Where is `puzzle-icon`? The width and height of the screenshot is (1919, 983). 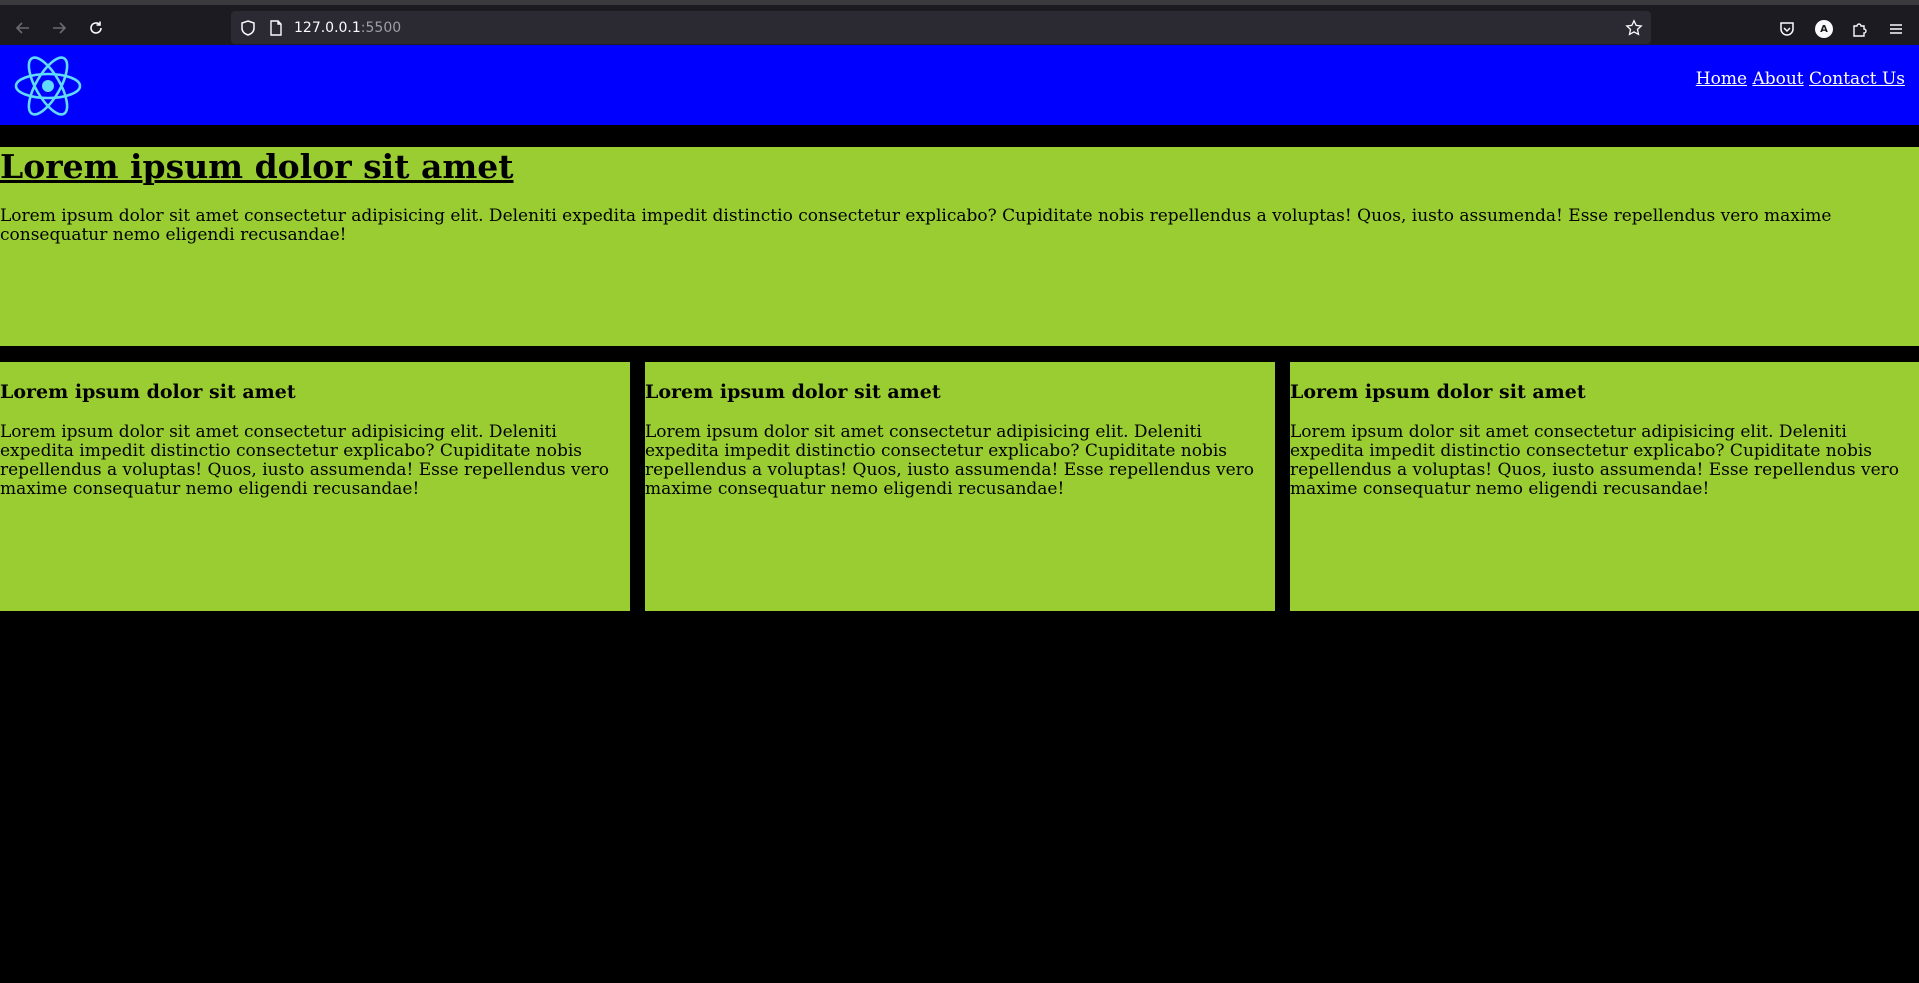 puzzle-icon is located at coordinates (1860, 30).